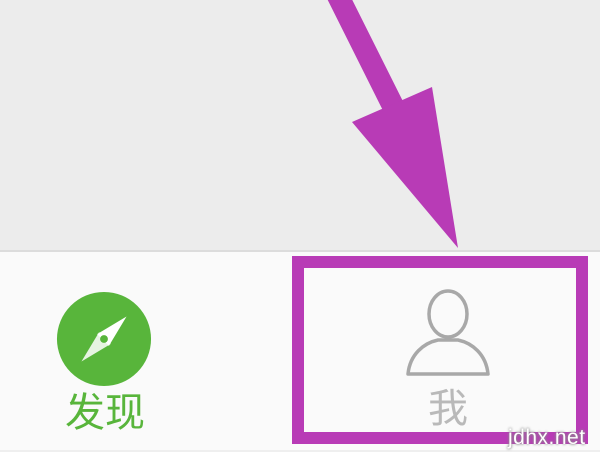  Describe the element at coordinates (104, 339) in the screenshot. I see `compass-icon` at that location.